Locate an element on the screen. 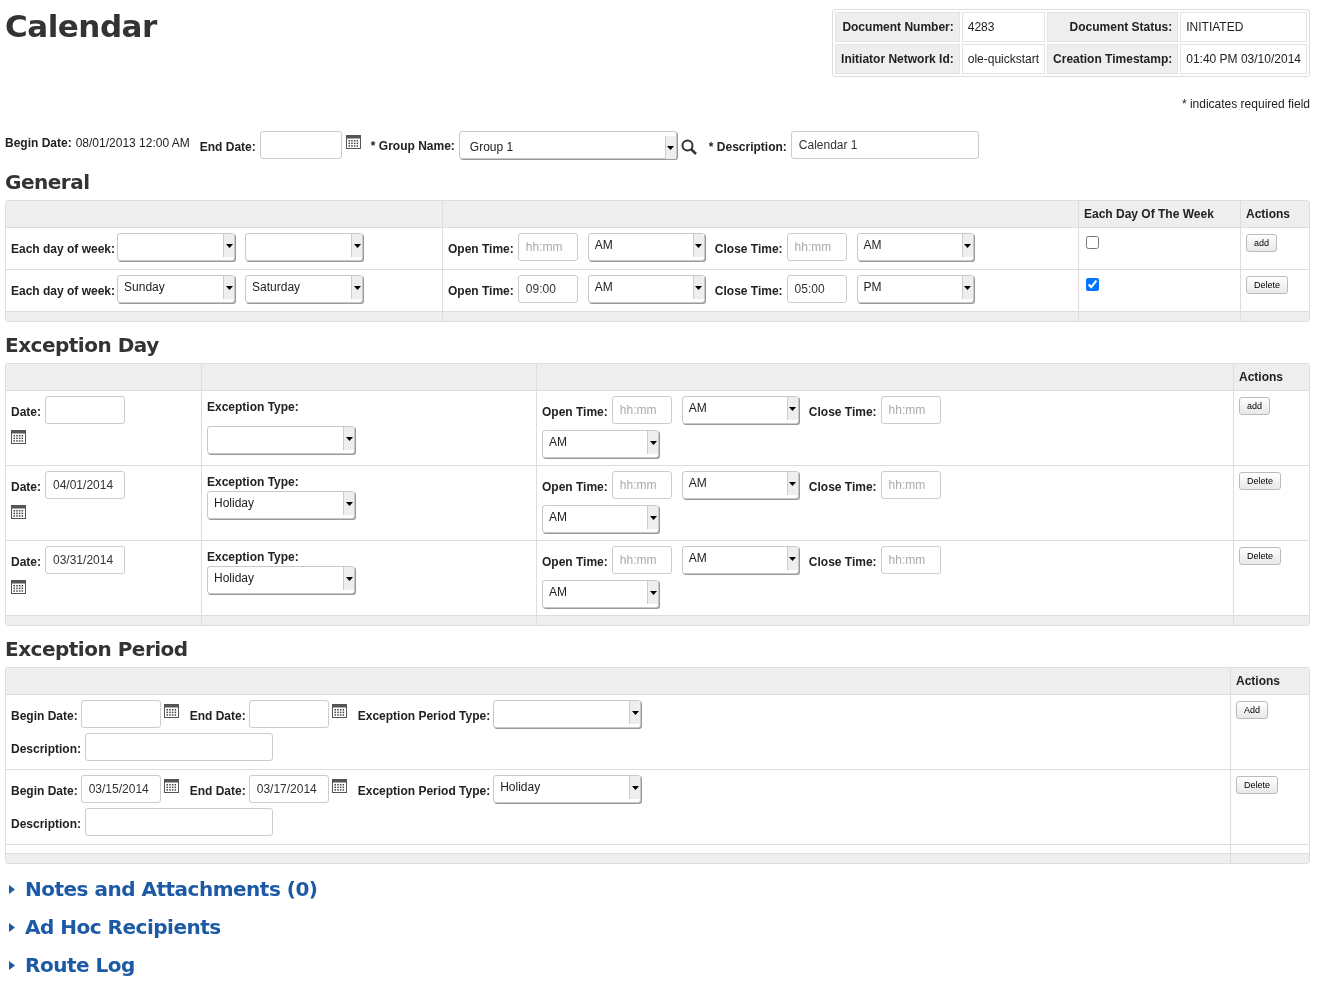 Image resolution: width=1320 pixels, height=999 pixels. input-field: 03/31/2014 is located at coordinates (85, 560).